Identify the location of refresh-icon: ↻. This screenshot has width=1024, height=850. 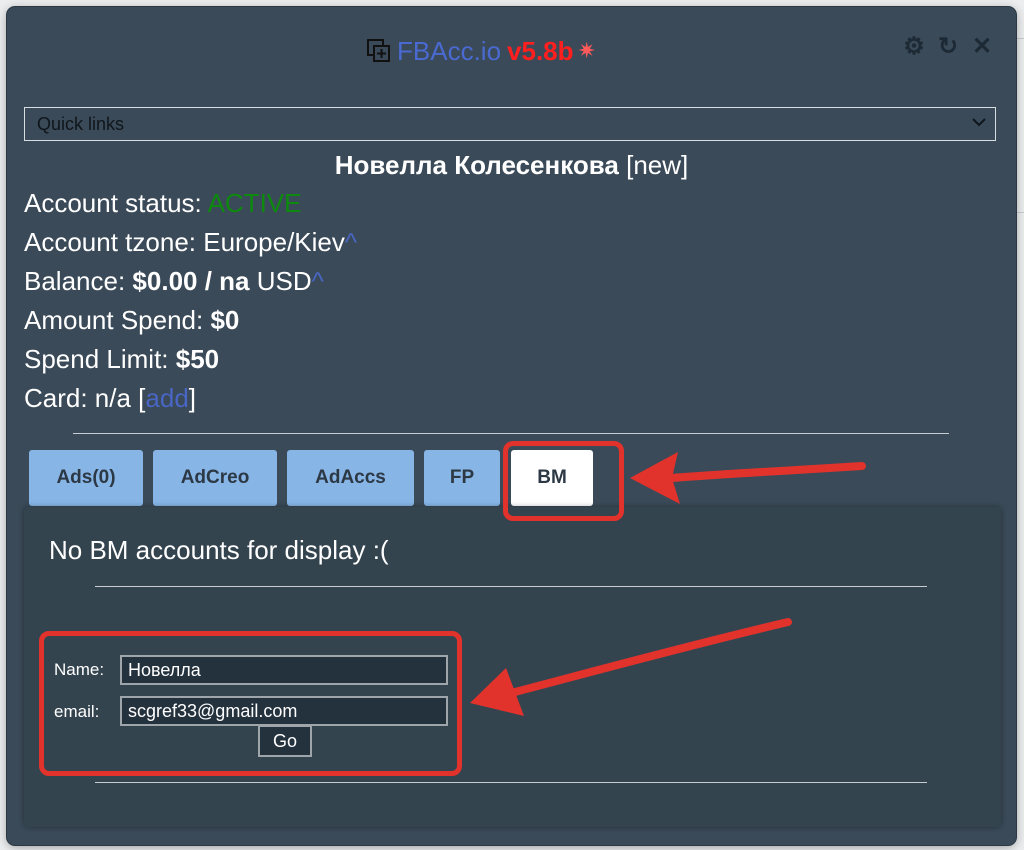
(948, 47).